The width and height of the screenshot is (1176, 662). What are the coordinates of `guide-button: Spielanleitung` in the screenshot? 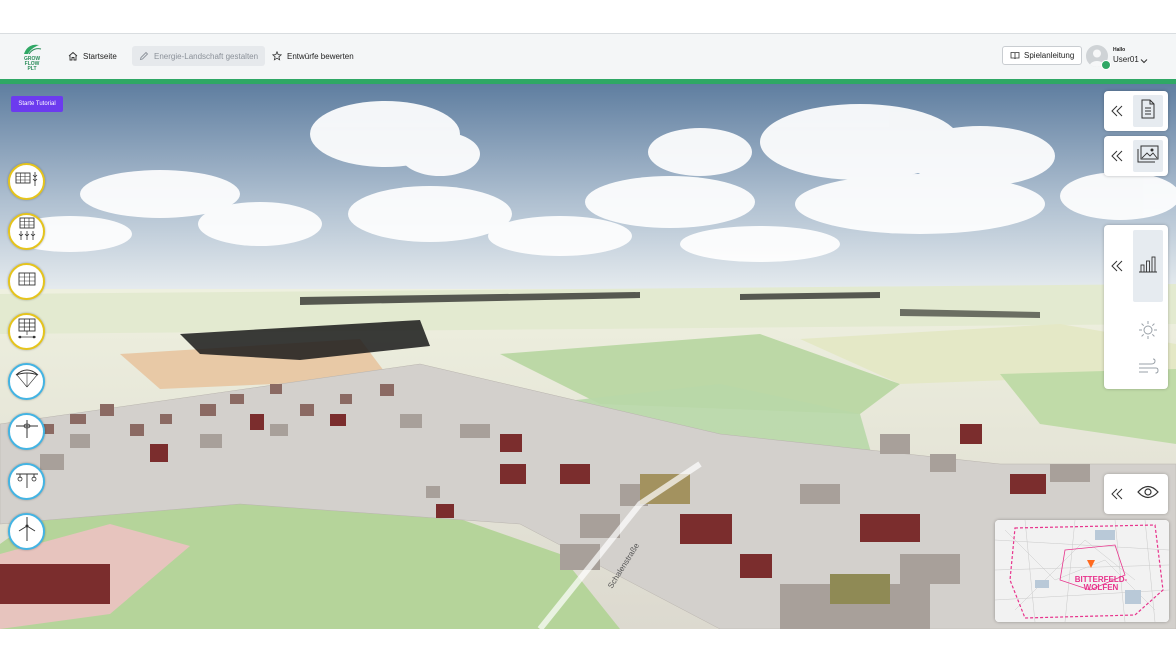 It's located at (1042, 55).